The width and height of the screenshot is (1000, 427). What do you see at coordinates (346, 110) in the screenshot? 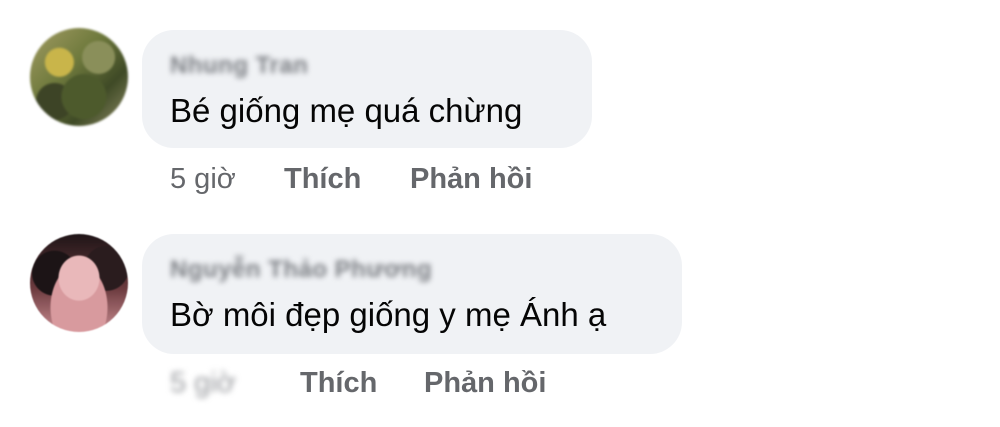
I see `comment-text: Bé giống mẹ quá chừng` at bounding box center [346, 110].